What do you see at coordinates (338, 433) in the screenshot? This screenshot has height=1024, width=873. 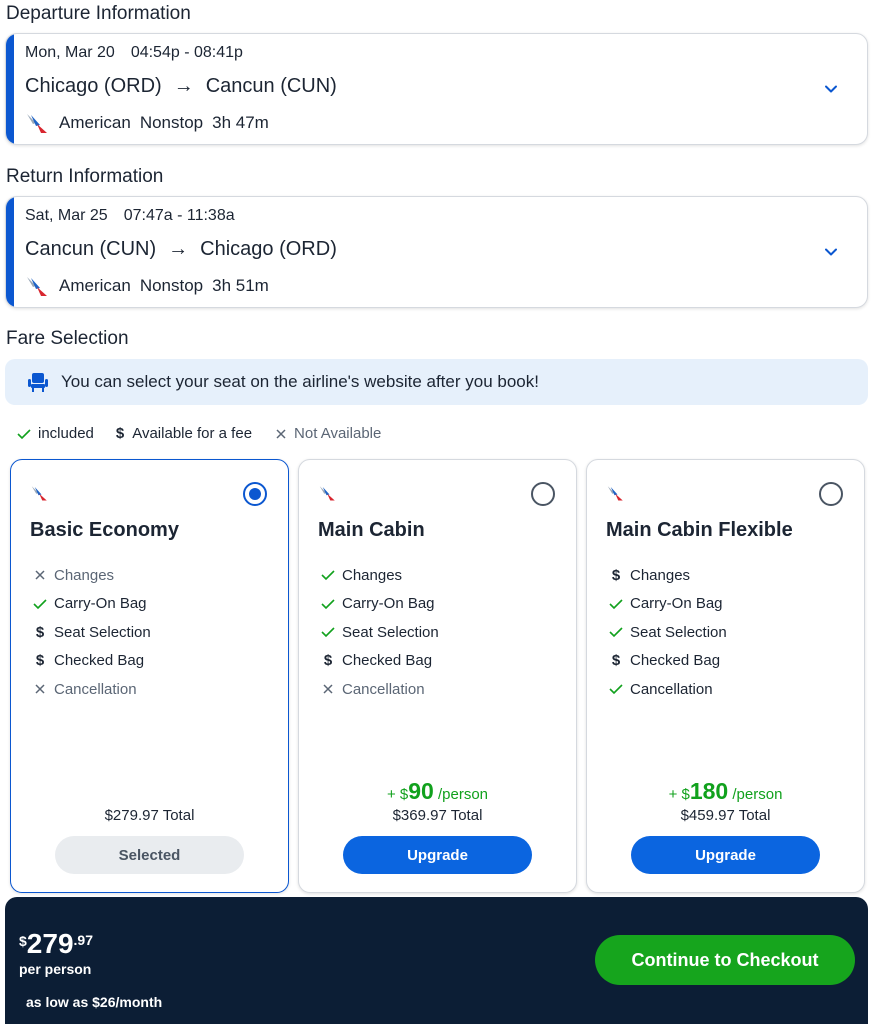 I see `legend-not-available-label: Not Available` at bounding box center [338, 433].